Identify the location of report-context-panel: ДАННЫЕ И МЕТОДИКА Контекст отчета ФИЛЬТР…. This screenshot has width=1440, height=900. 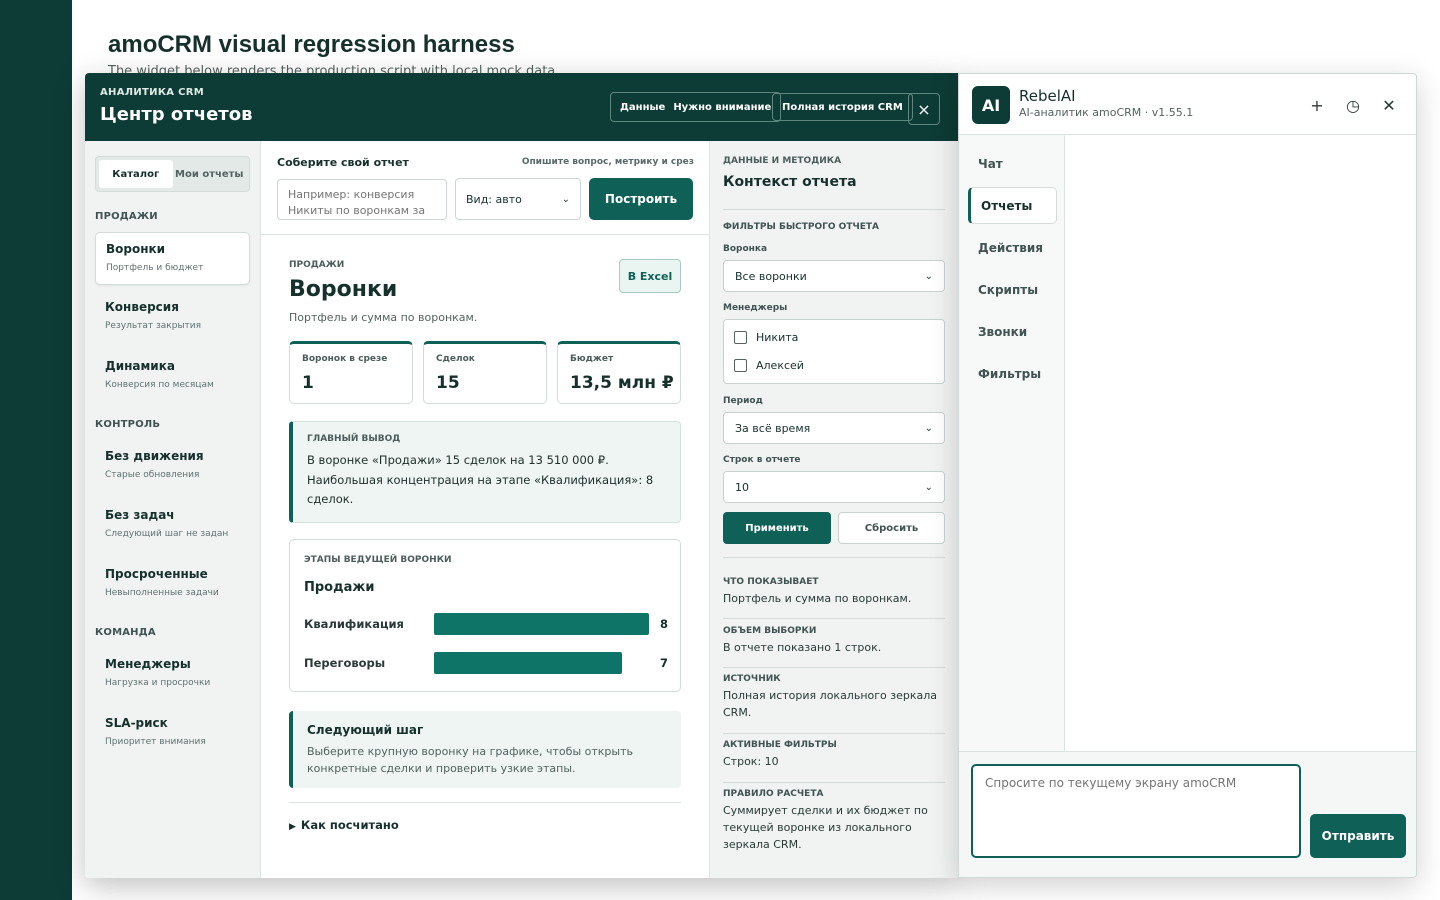
(833, 509).